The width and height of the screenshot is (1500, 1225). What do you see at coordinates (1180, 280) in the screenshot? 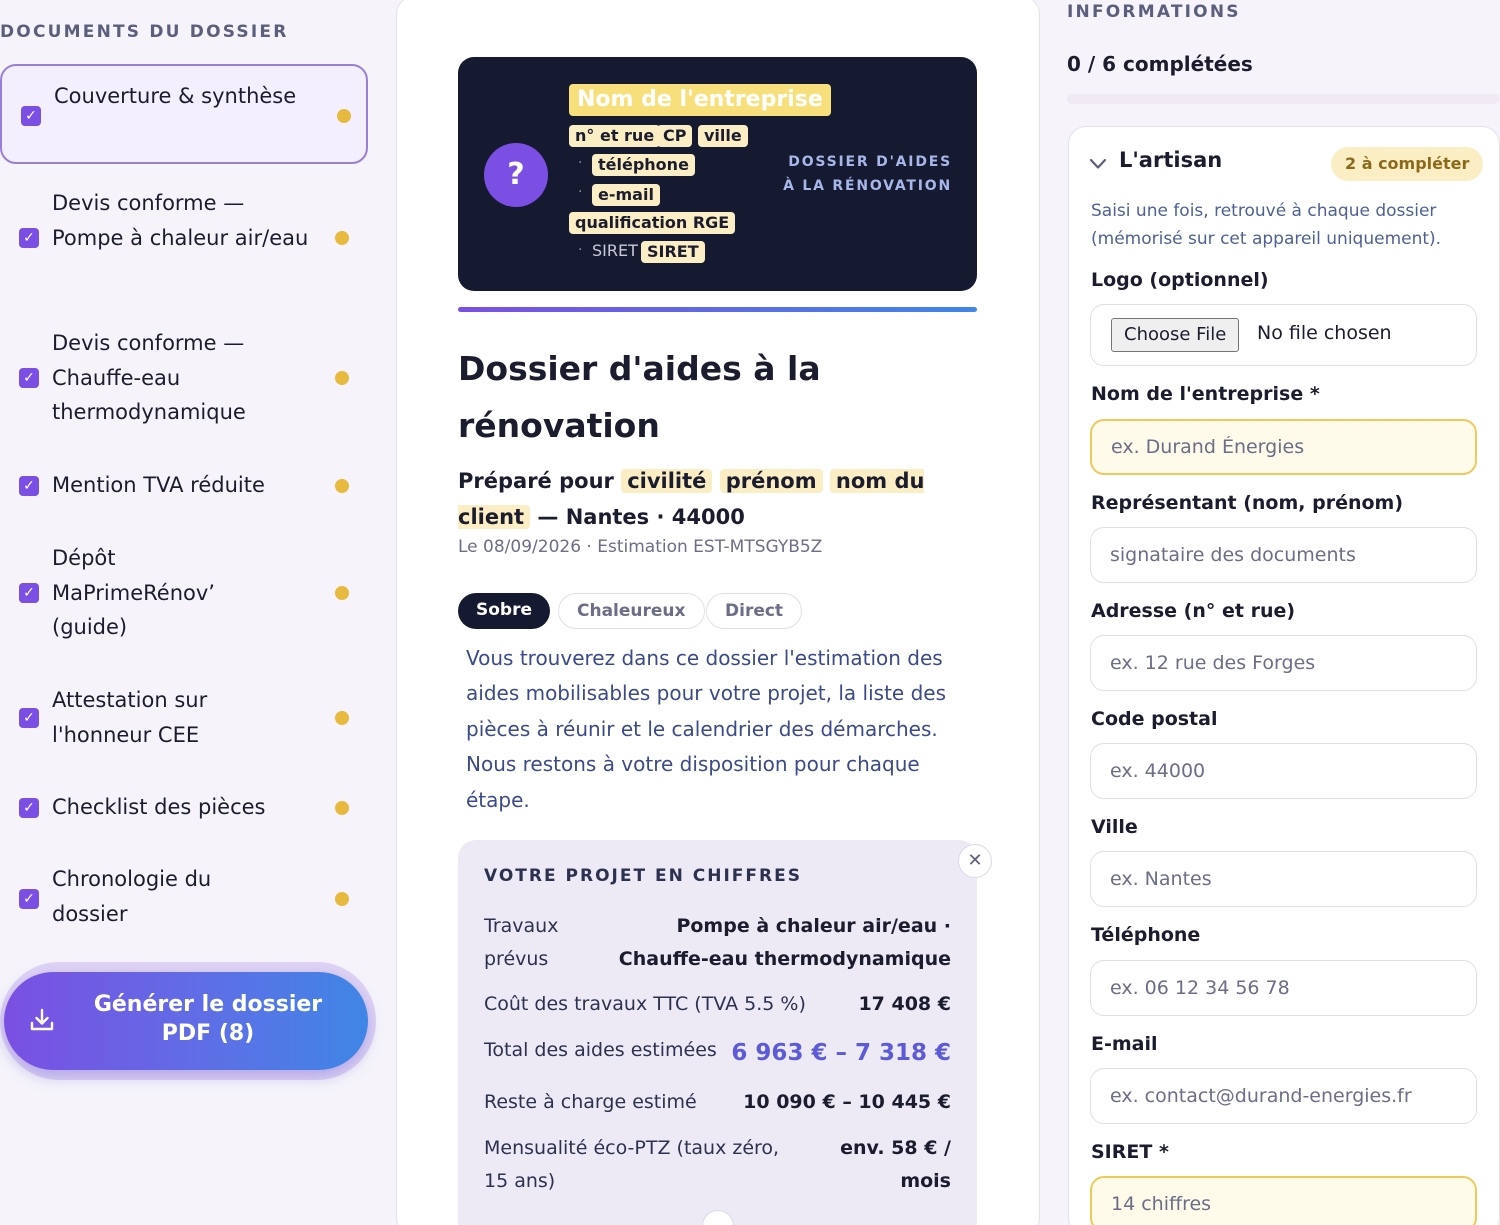
I see `logo-label: Logo (optionnel)` at bounding box center [1180, 280].